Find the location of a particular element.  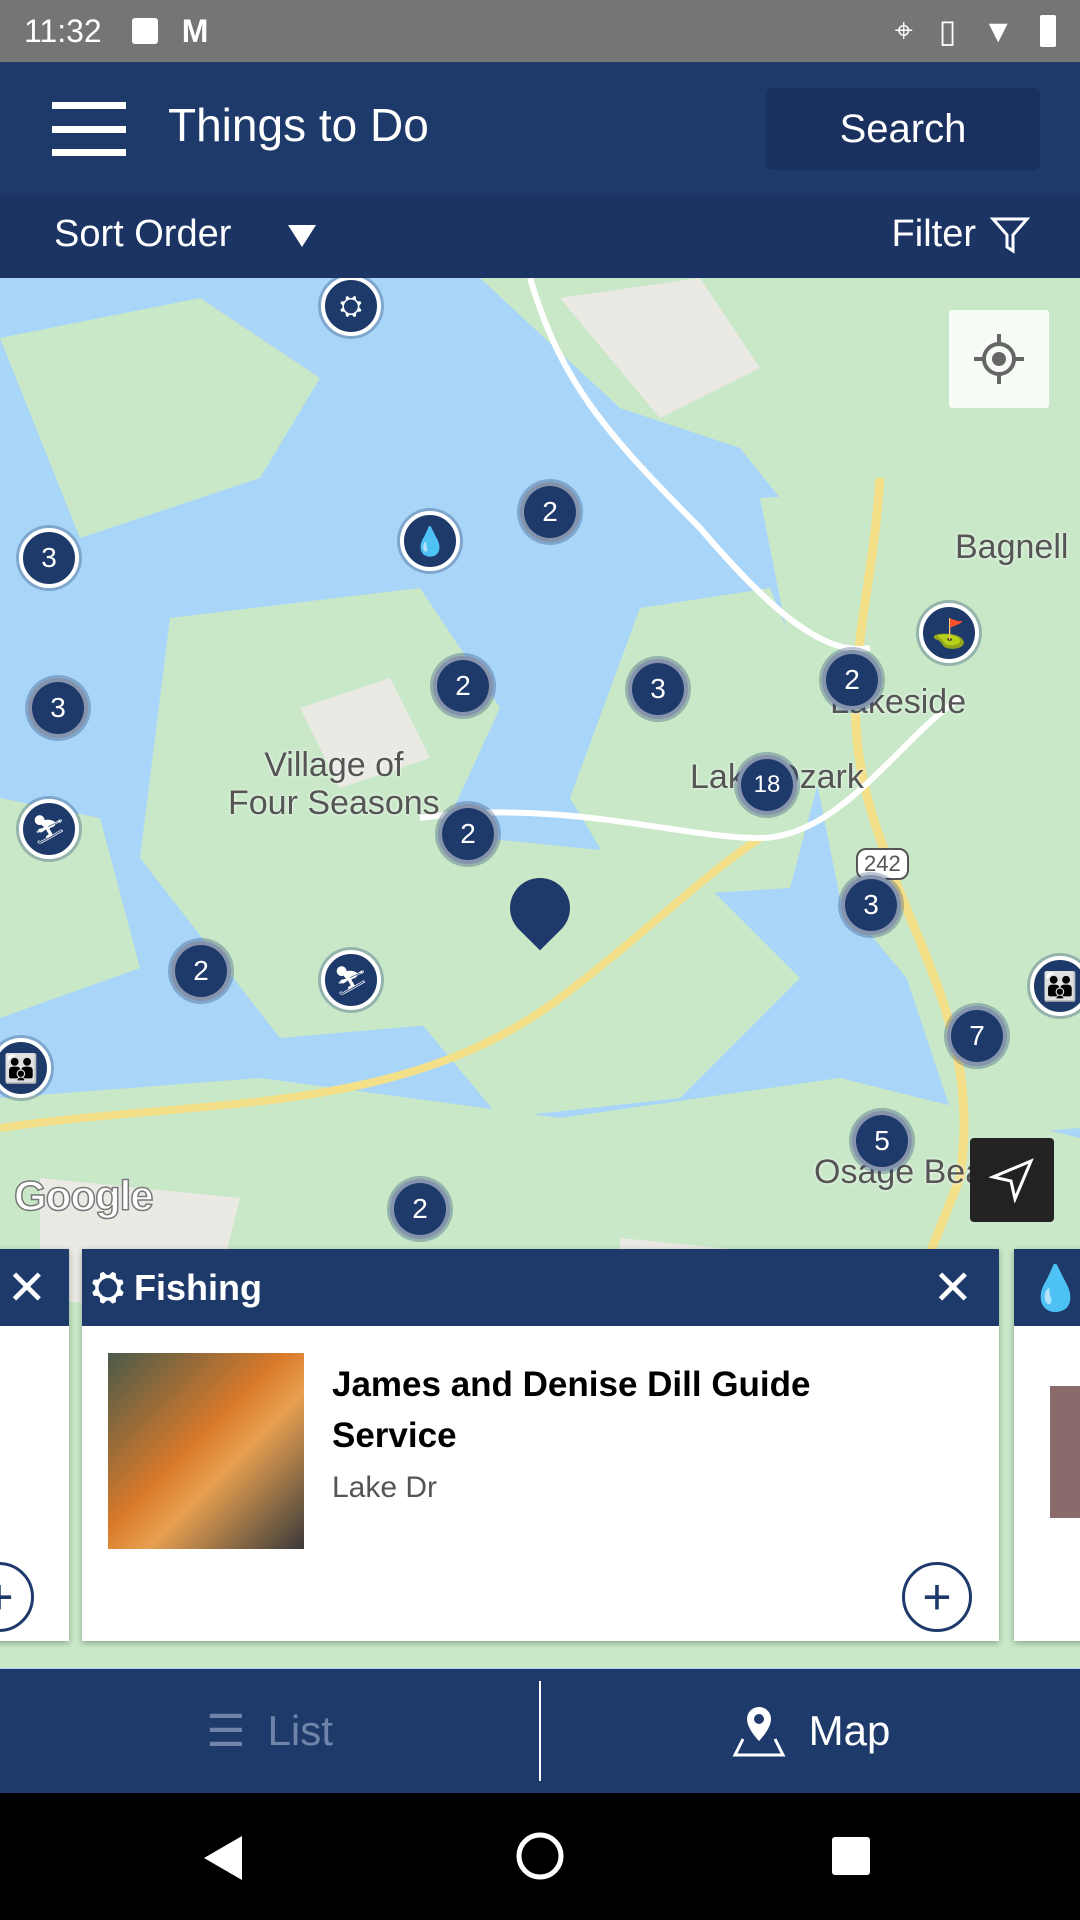

water-drop-icon: 💧 is located at coordinates (1054, 1288).